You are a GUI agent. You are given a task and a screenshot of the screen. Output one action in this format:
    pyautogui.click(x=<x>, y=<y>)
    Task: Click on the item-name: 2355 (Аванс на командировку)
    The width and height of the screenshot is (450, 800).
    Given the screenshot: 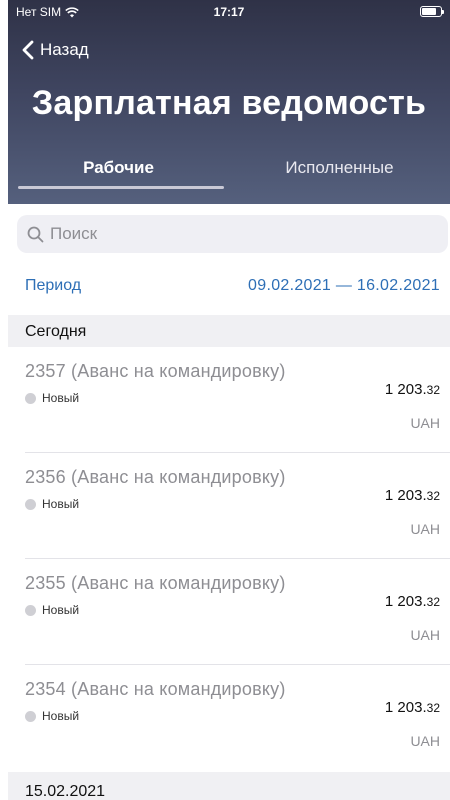 What is the action you would take?
    pyautogui.click(x=155, y=583)
    